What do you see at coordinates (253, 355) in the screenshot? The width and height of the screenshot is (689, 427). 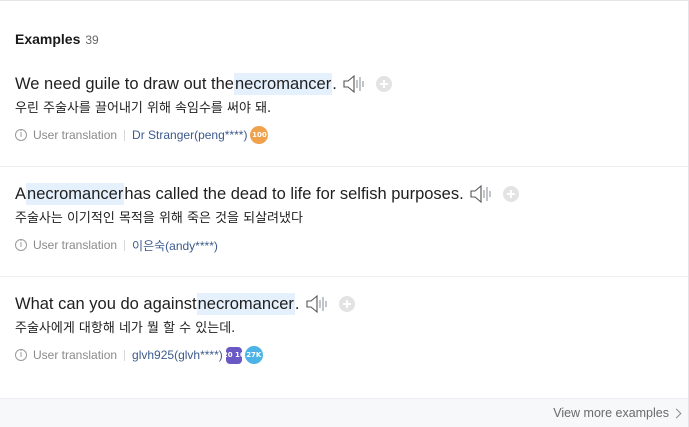 I see `user-badge: 27K` at bounding box center [253, 355].